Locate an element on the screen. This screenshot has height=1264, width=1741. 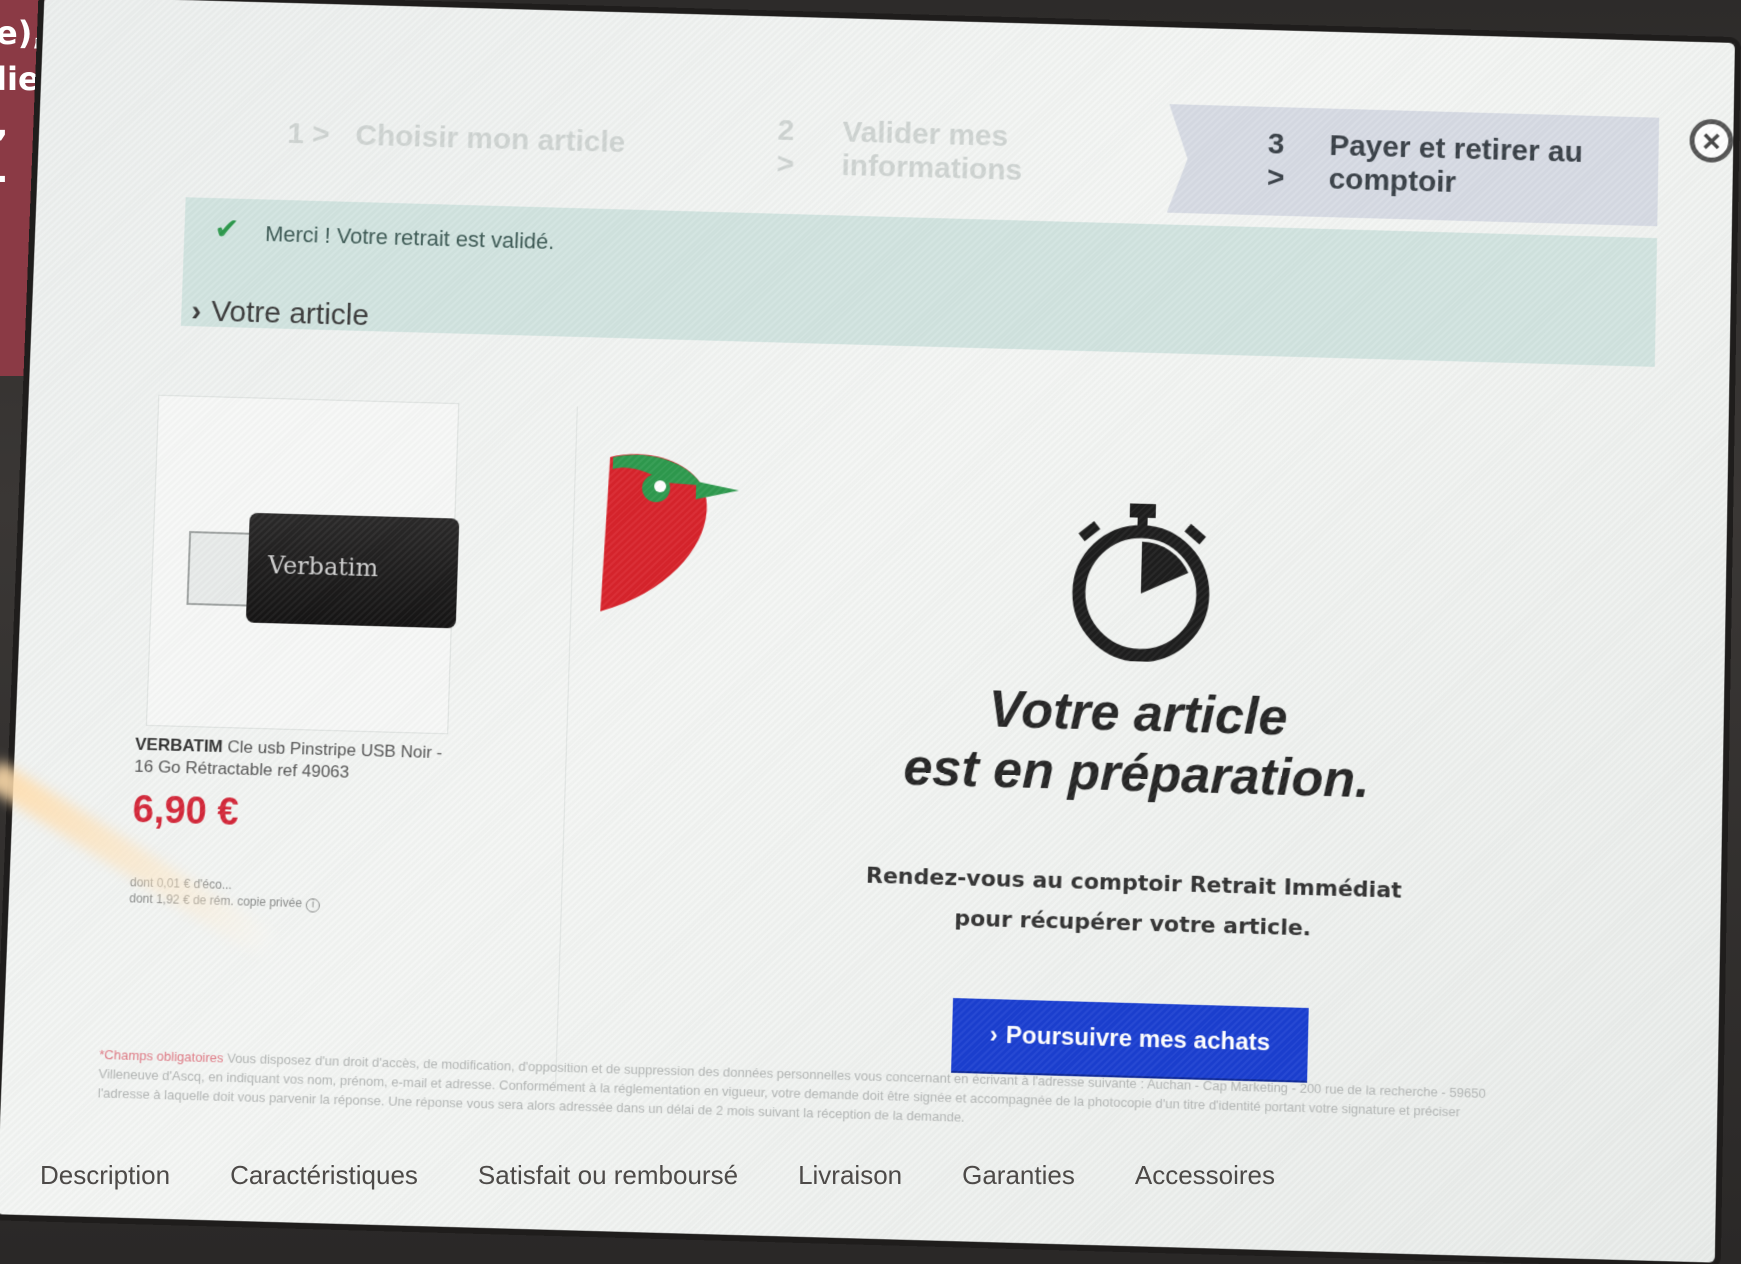
bird-beak is located at coordinates (717, 491).